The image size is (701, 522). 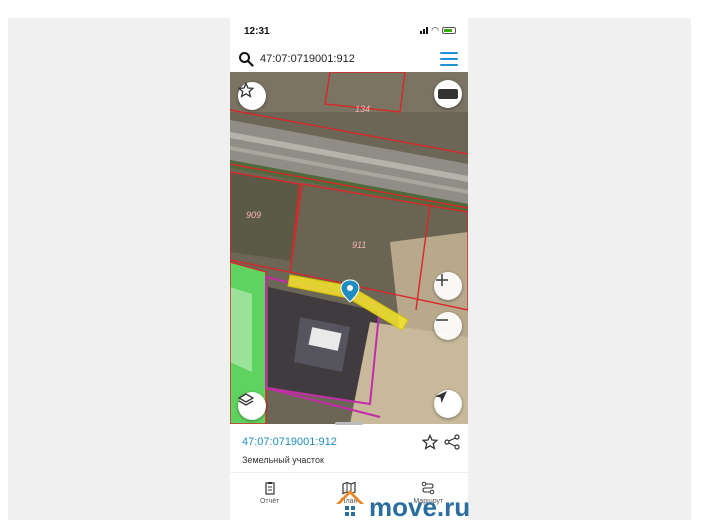 I want to click on parcel-label-134: 134, so click(x=362, y=109).